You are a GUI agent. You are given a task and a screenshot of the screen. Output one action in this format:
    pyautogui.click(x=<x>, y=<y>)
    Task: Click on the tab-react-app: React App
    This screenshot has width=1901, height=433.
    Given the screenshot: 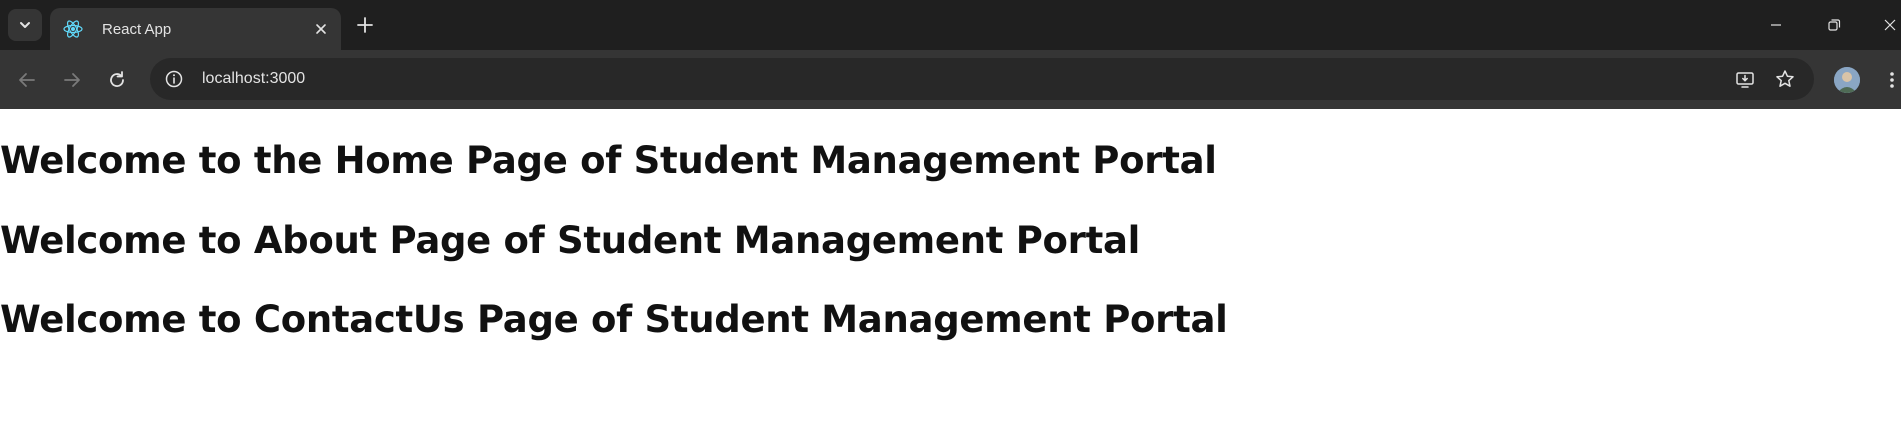 What is the action you would take?
    pyautogui.click(x=195, y=29)
    